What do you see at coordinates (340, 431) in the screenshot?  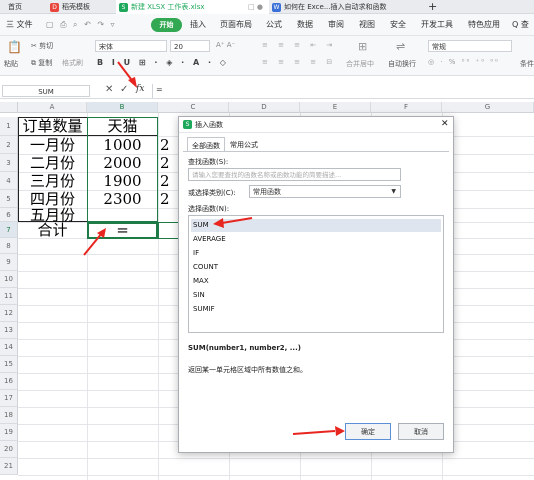 I see `arrow-to-ok-head` at bounding box center [340, 431].